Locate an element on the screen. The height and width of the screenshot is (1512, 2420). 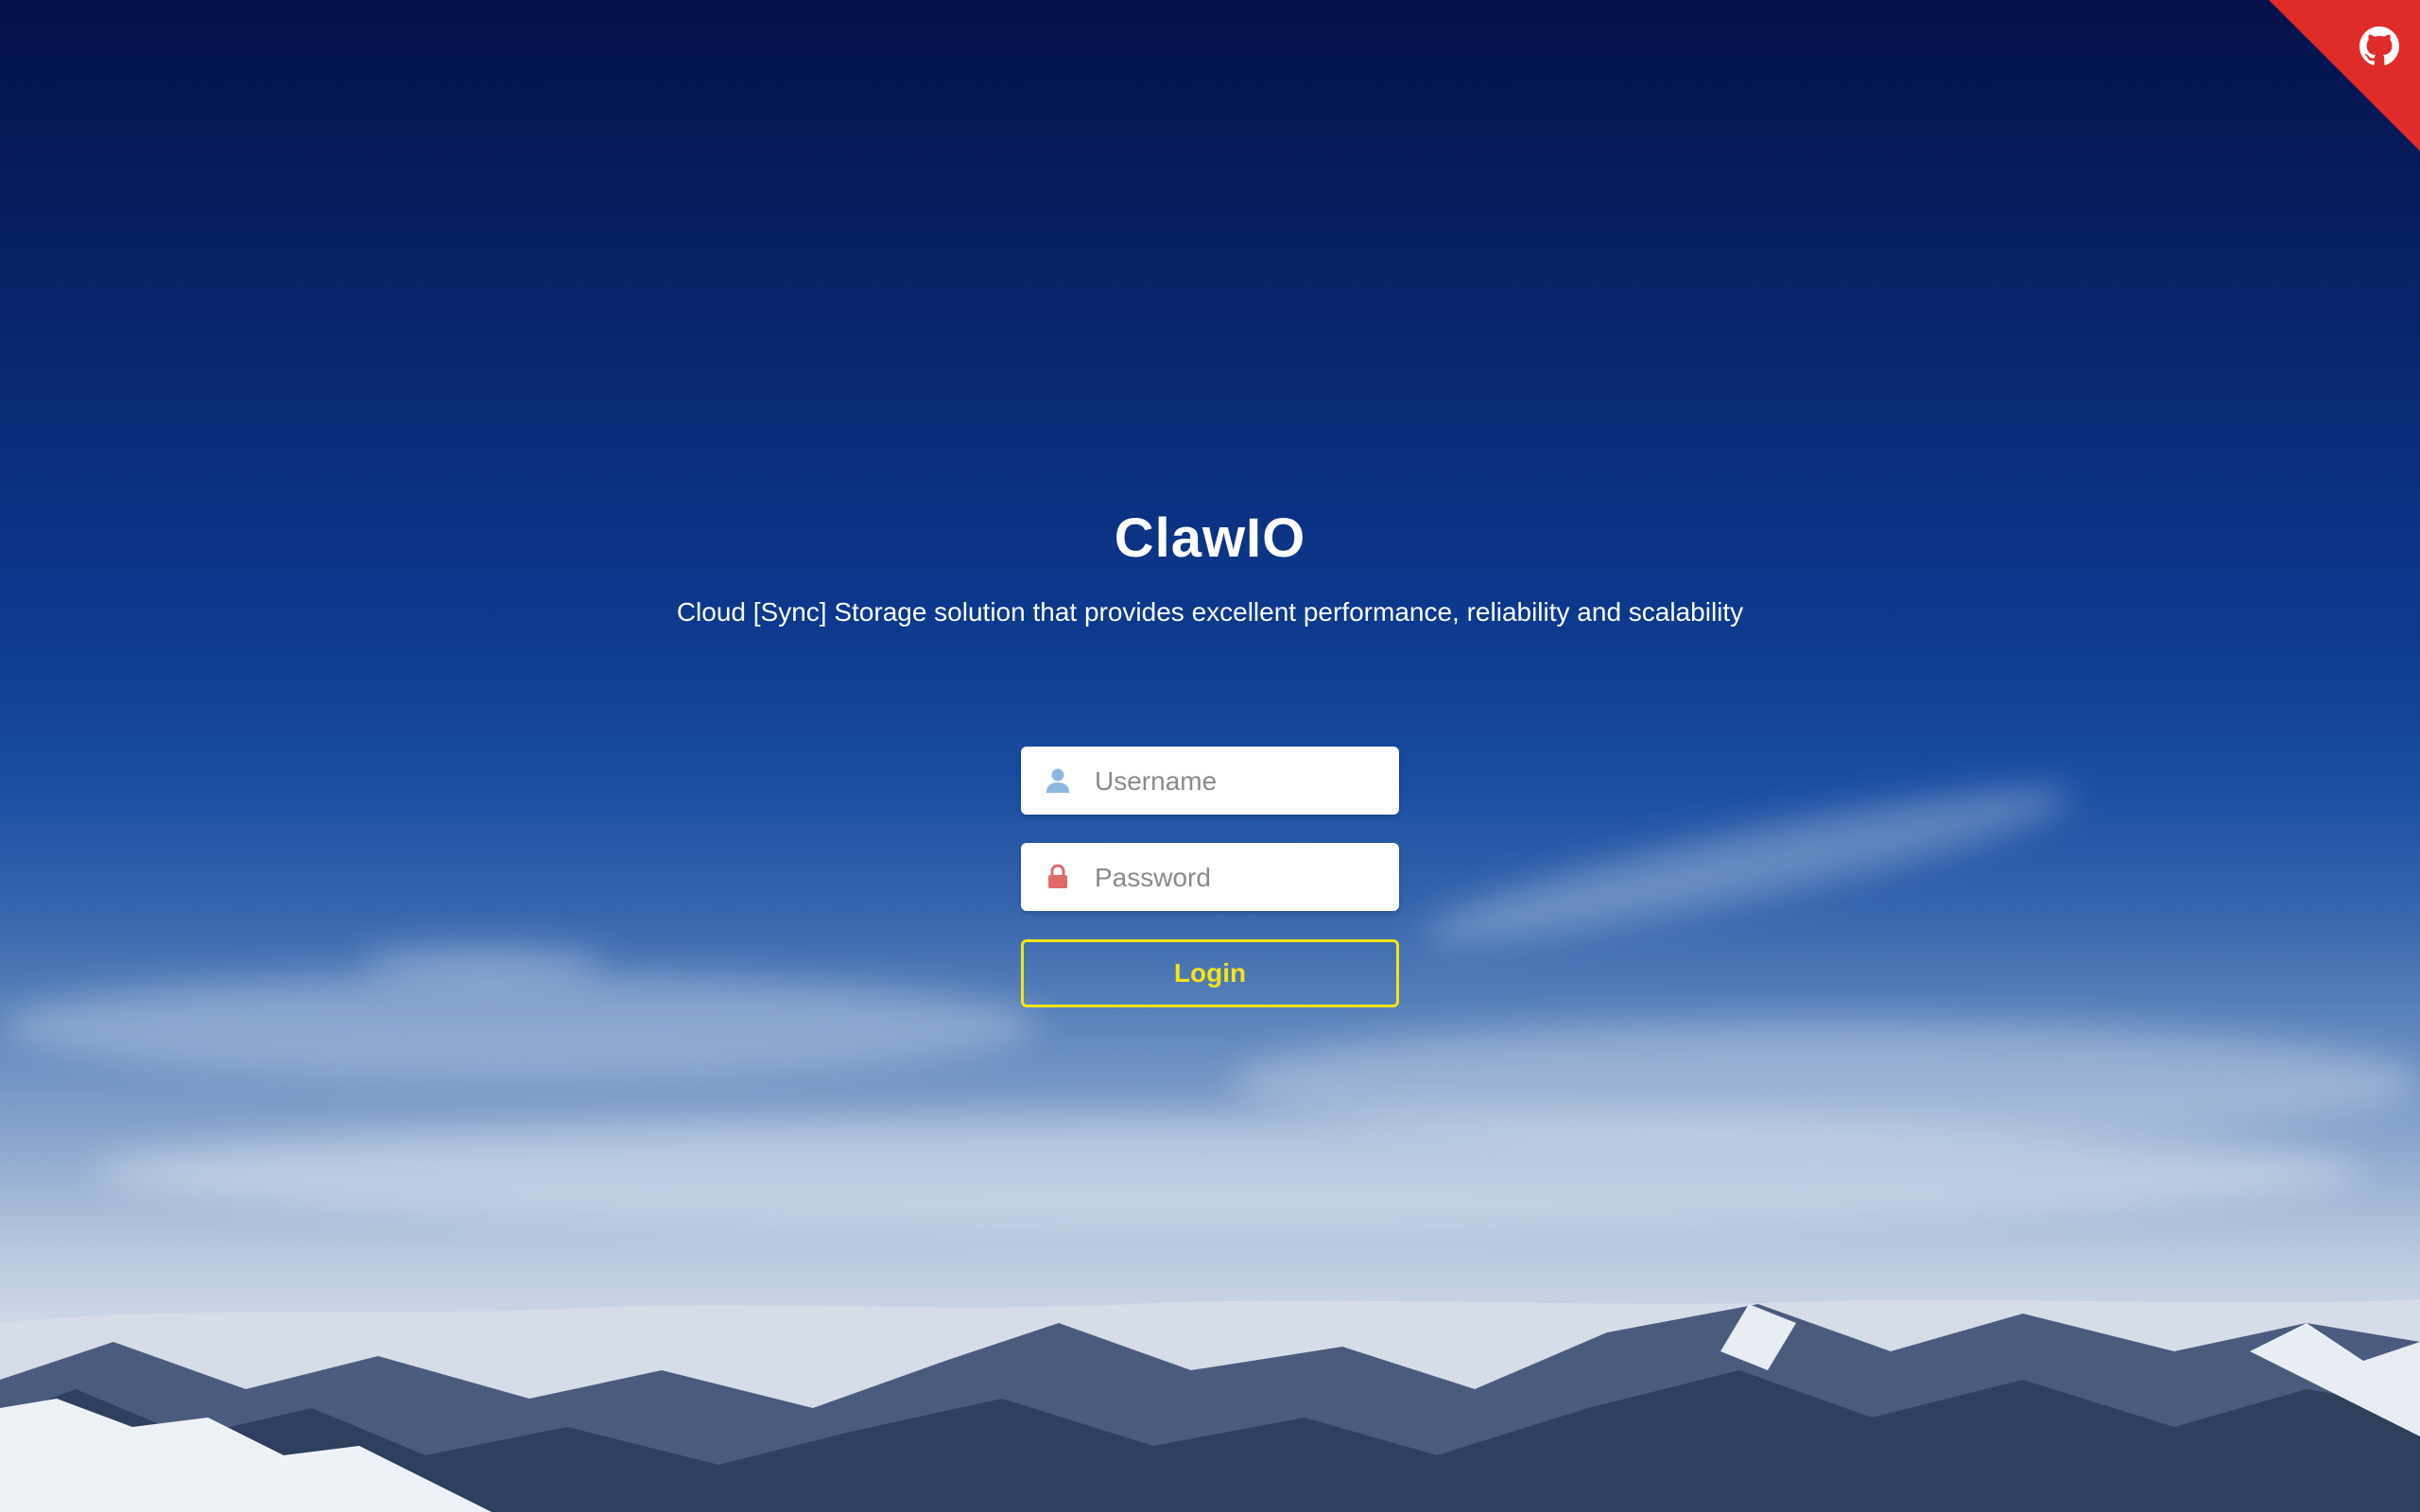
login-button: Login is located at coordinates (1210, 973).